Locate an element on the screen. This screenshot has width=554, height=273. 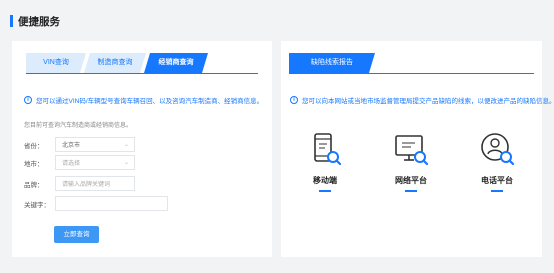
report-notice-text: 您可以向本网站或当地市场监督管理局提交产品缺陷的线索，以便改进产品的缺陷信息。 is located at coordinates (428, 101).